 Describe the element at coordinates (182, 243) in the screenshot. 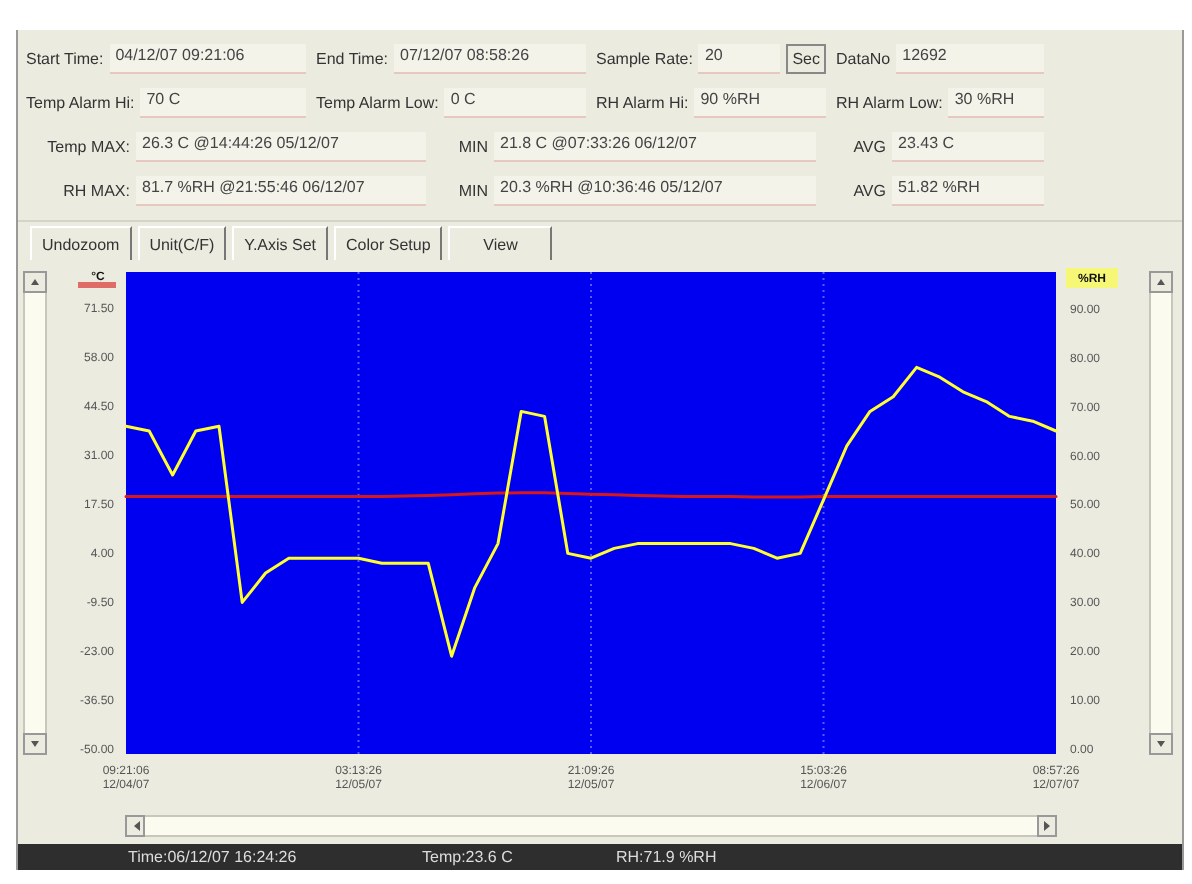

I see `toolbar-button: Unit(C/F)` at that location.